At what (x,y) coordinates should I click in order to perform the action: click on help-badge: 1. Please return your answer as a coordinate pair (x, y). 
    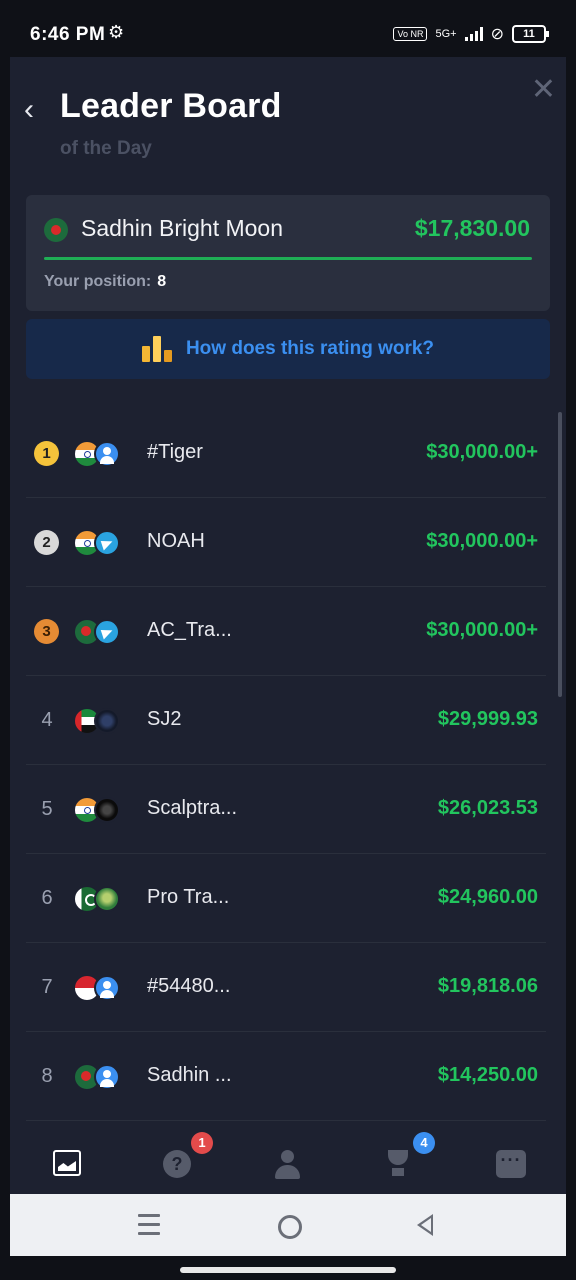
    Looking at the image, I should click on (202, 1143).